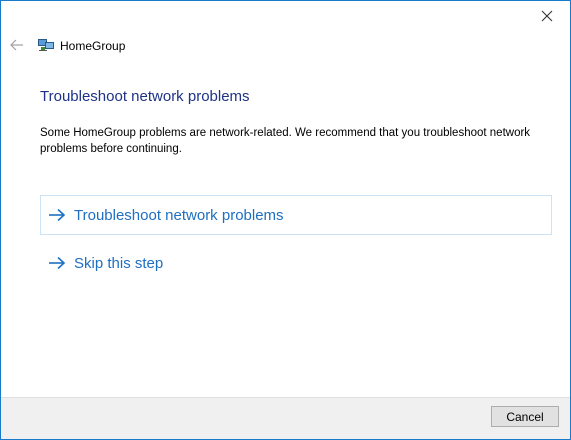  Describe the element at coordinates (46, 45) in the screenshot. I see `homegroup-icon` at that location.